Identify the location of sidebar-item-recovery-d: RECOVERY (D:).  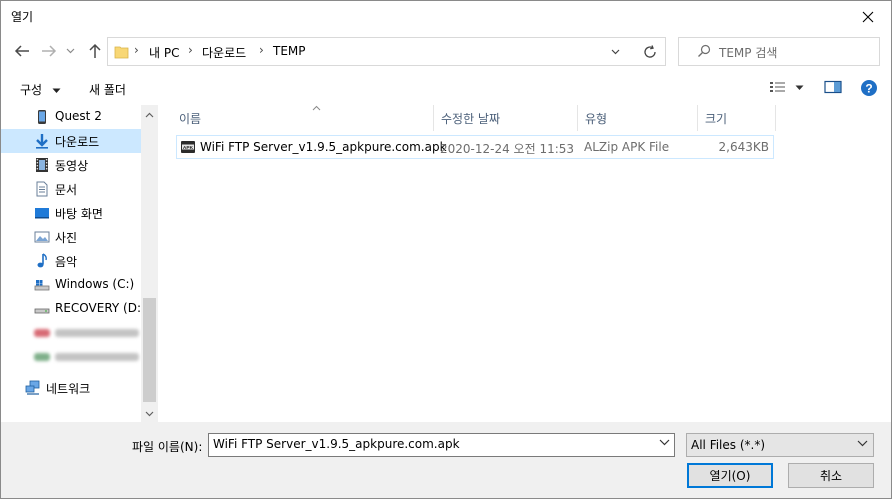
(73, 309).